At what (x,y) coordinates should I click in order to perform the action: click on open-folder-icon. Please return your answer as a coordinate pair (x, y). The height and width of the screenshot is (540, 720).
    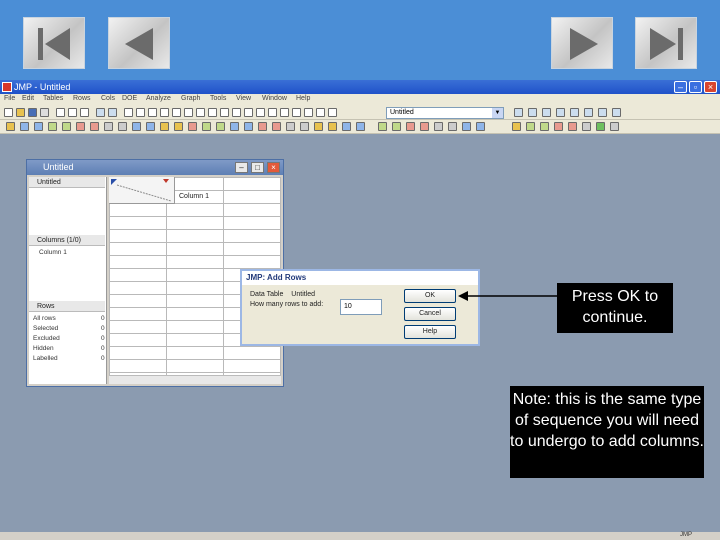
    Looking at the image, I should click on (20, 112).